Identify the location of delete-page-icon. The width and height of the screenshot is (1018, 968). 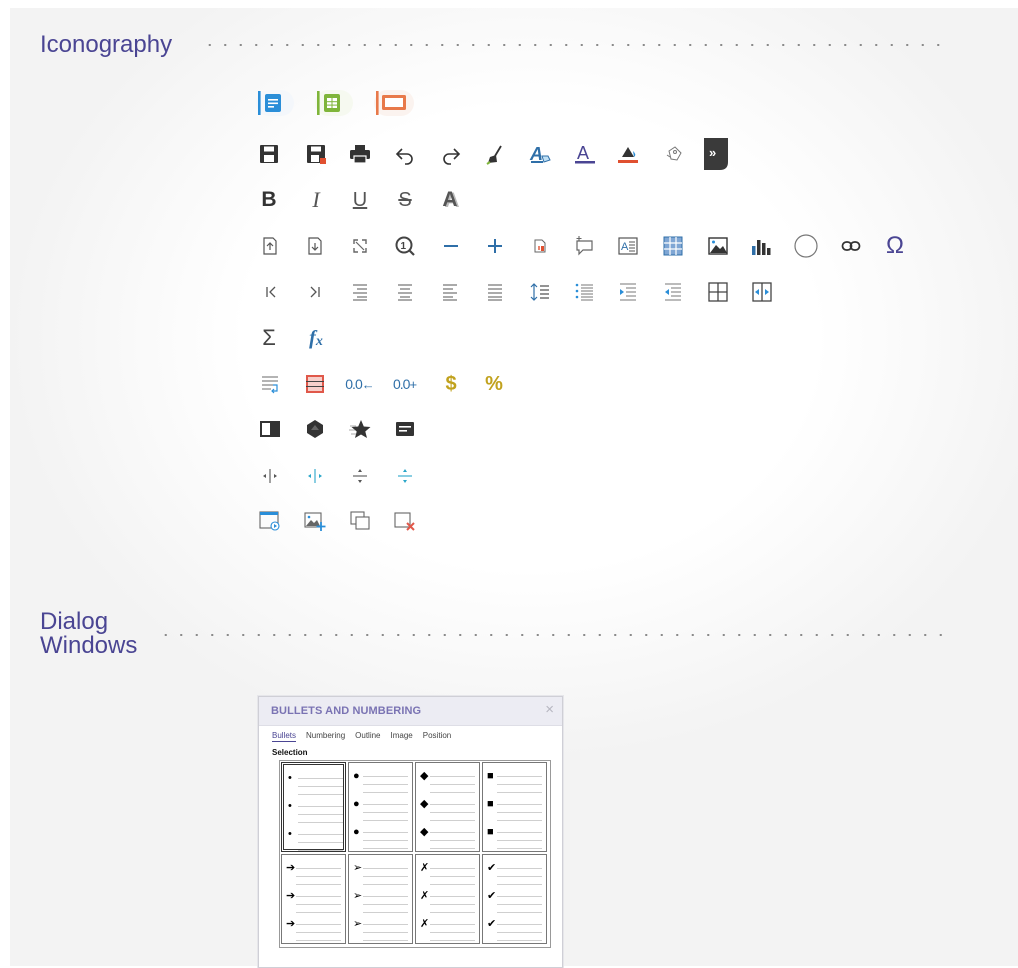
(315, 246).